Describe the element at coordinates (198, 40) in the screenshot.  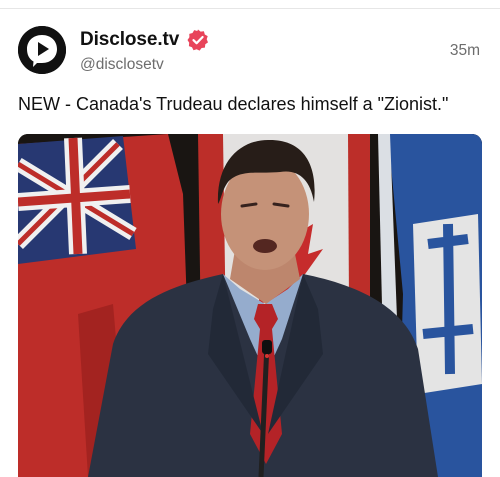
I see `verified-badge-icon` at that location.